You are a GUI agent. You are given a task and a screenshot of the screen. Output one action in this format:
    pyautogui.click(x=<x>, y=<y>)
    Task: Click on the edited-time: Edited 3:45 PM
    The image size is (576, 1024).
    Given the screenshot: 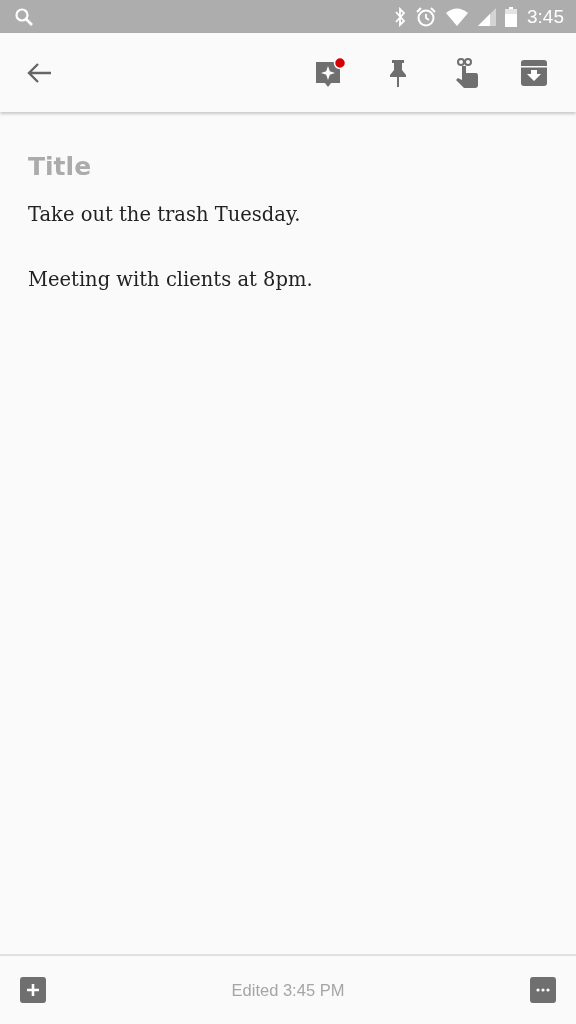 What is the action you would take?
    pyautogui.click(x=288, y=990)
    